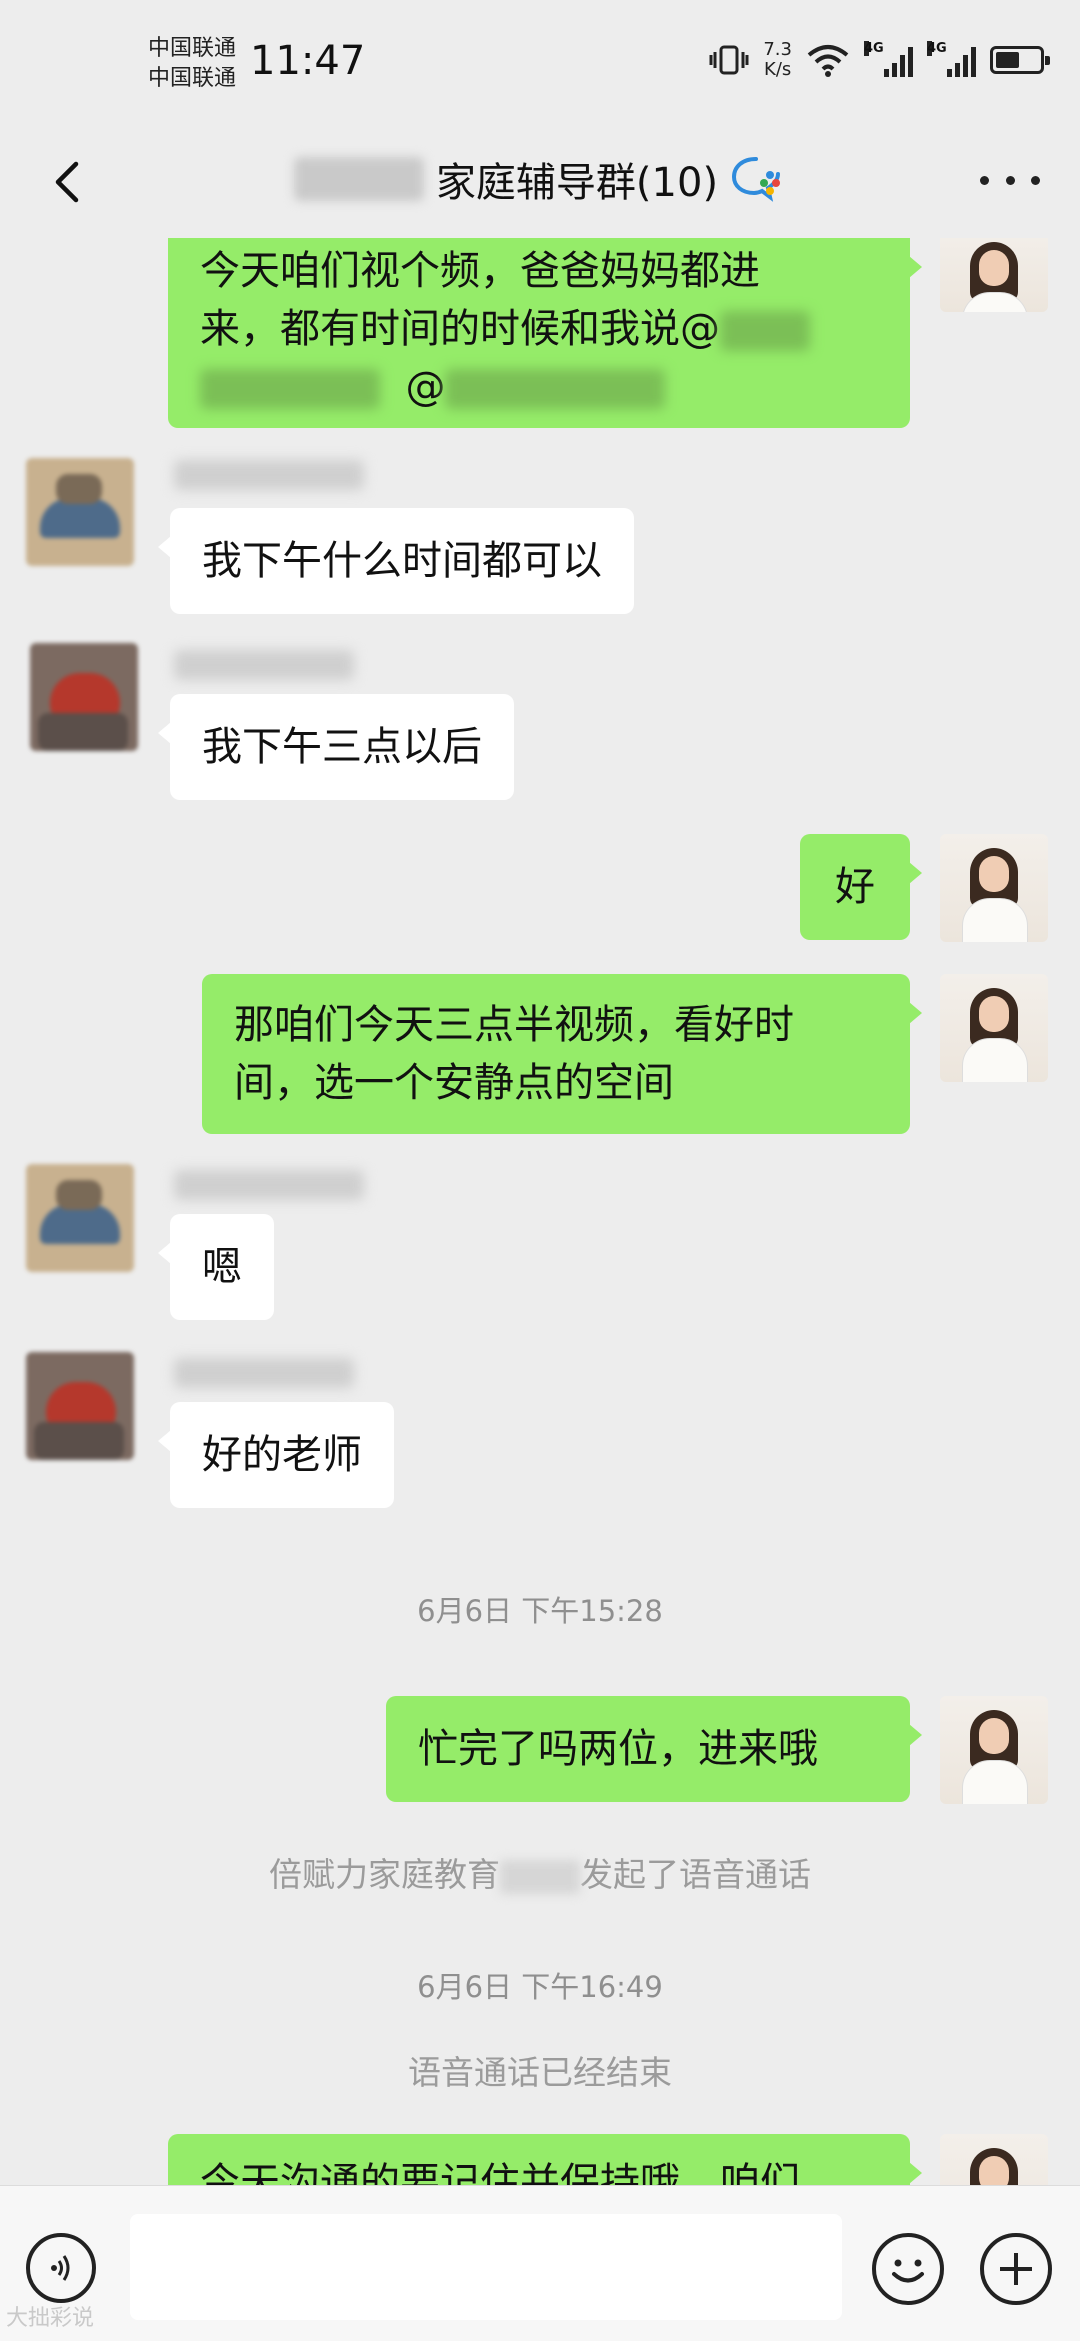  What do you see at coordinates (1010, 180) in the screenshot?
I see `more-options-button` at bounding box center [1010, 180].